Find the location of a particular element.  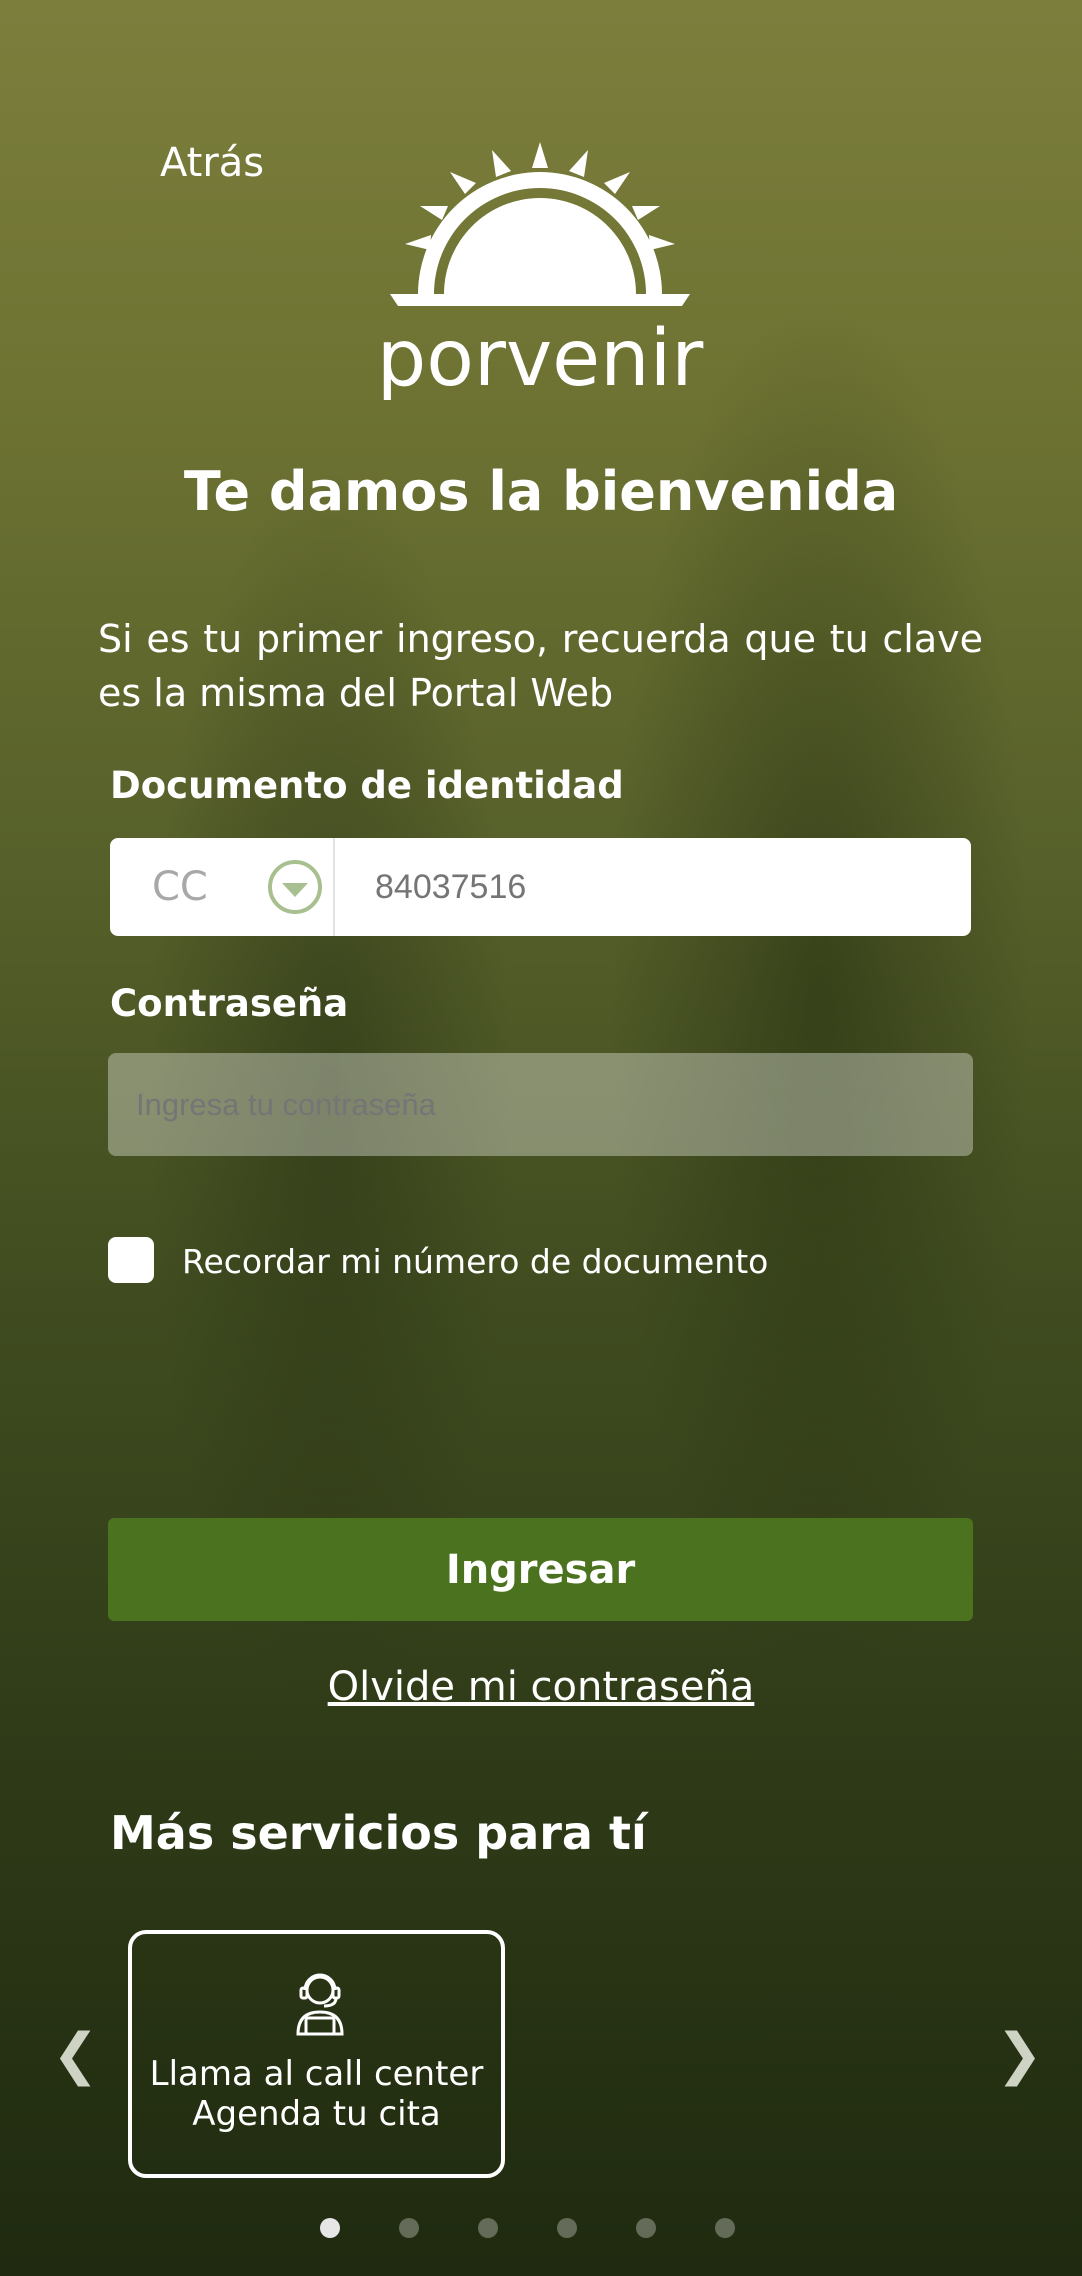

remember-checkbox is located at coordinates (131, 1260).